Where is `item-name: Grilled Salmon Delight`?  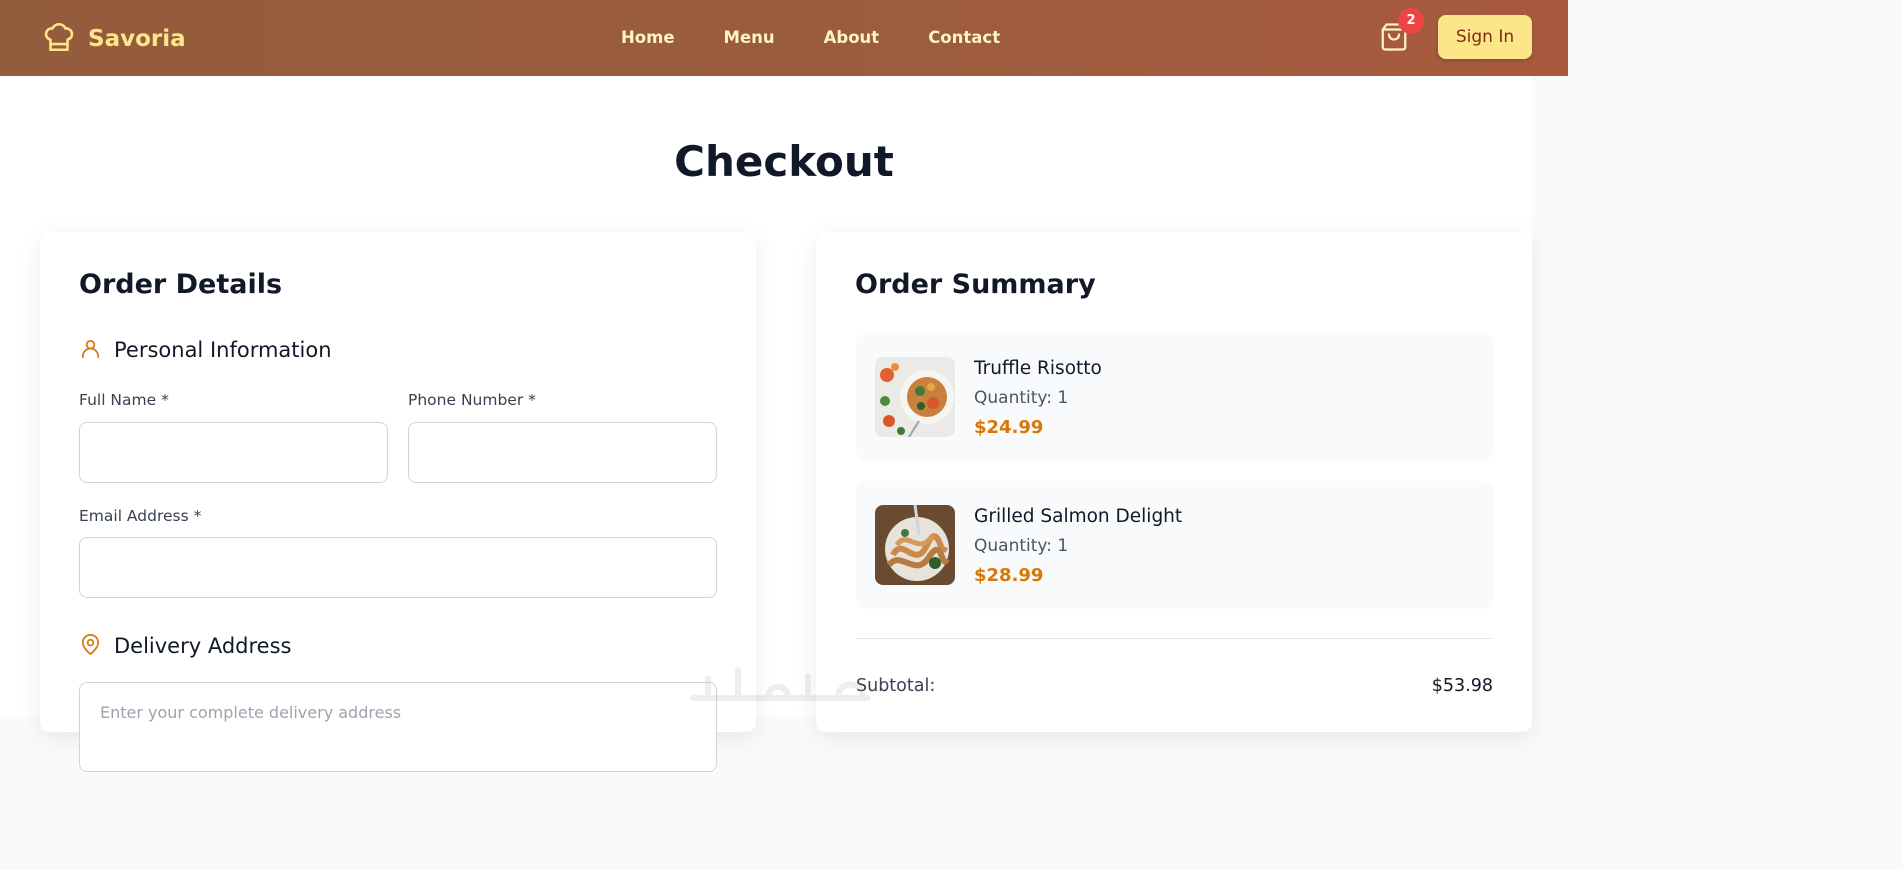
item-name: Grilled Salmon Delight is located at coordinates (1078, 516).